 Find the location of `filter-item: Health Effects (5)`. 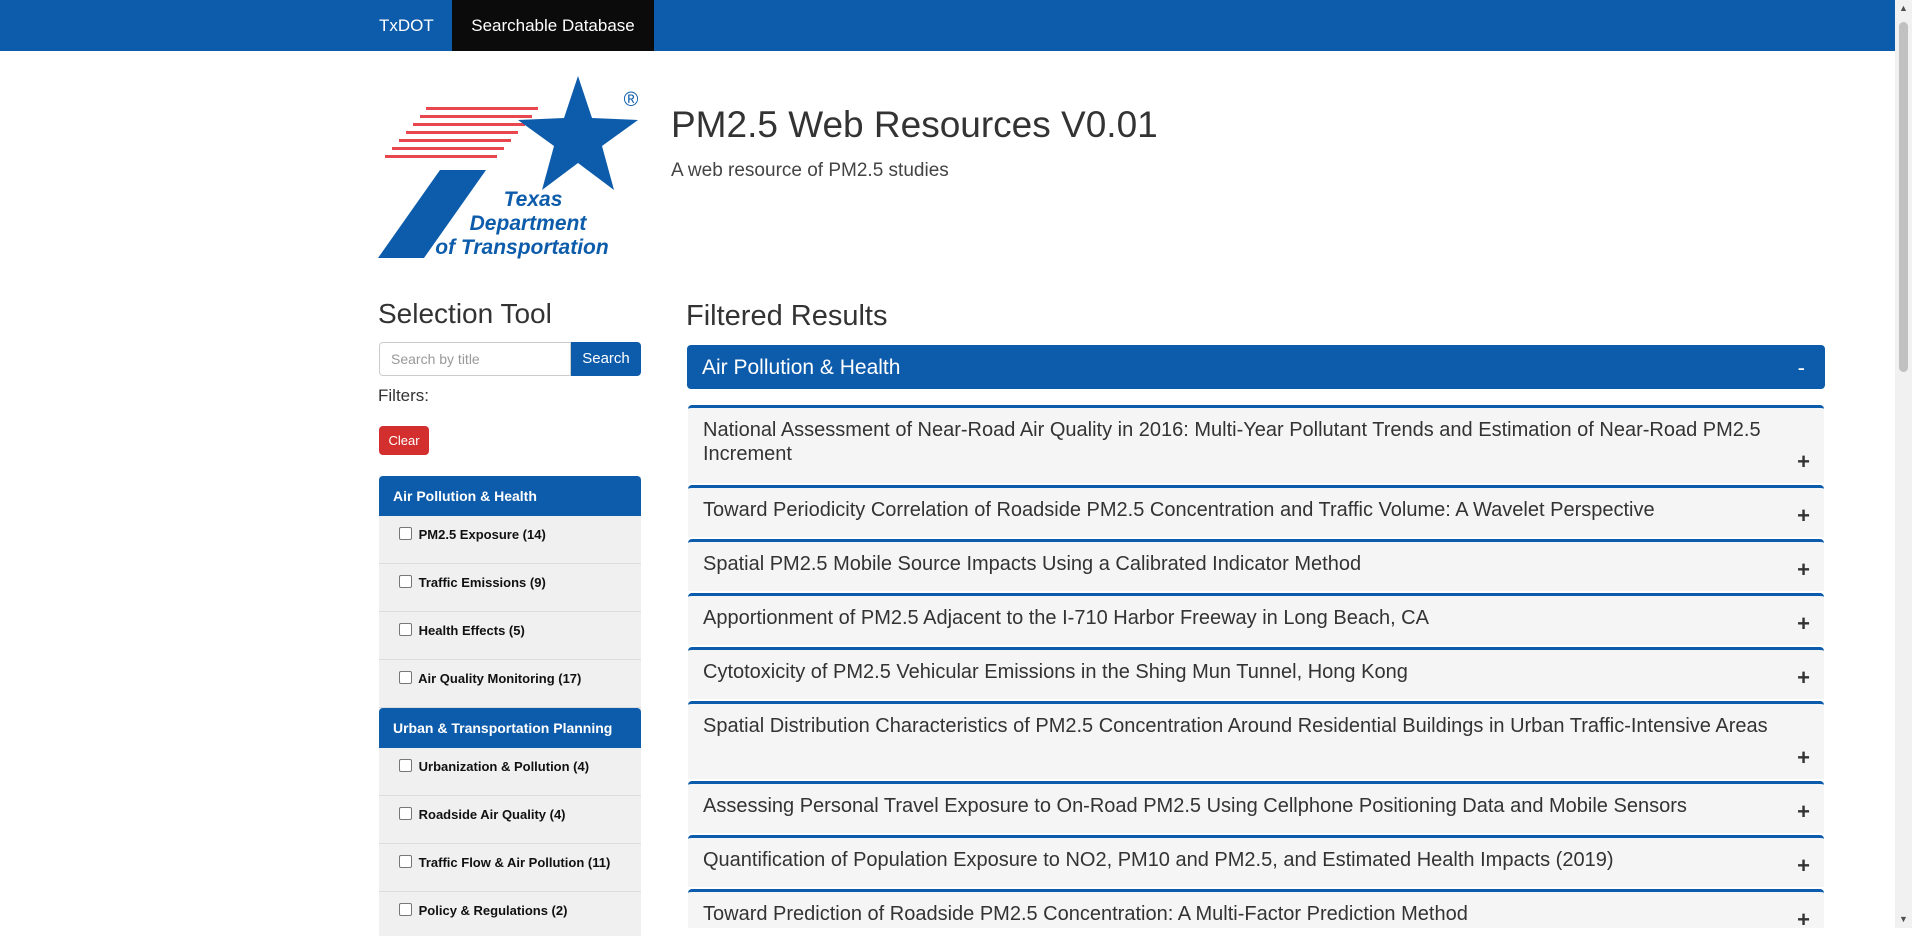

filter-item: Health Effects (5) is located at coordinates (510, 636).